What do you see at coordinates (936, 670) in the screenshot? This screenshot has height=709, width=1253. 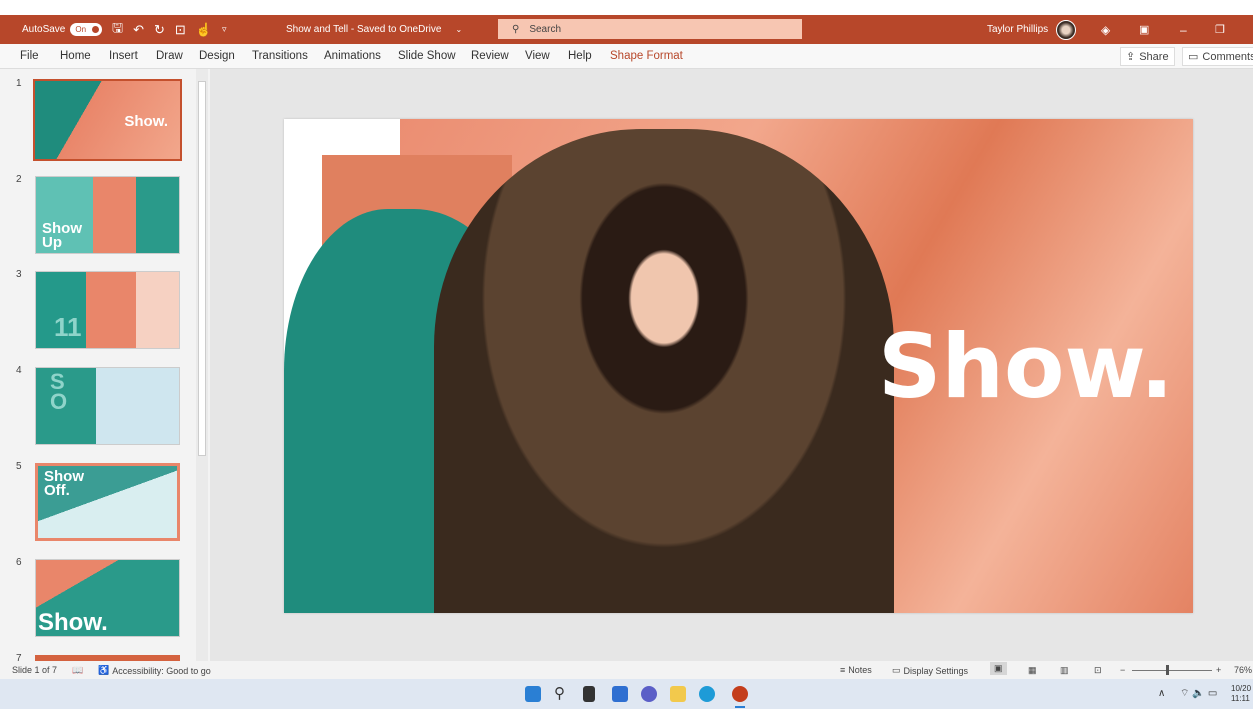 I see `display-settings-label: Display Settings` at bounding box center [936, 670].